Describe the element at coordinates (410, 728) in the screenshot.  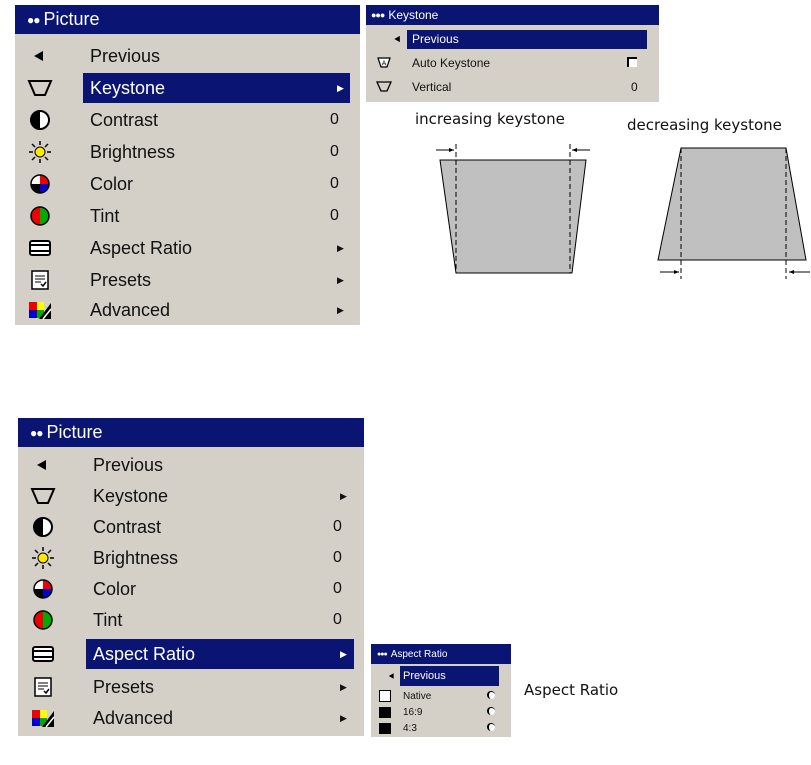
I see `menu-item-label: 4:3` at that location.